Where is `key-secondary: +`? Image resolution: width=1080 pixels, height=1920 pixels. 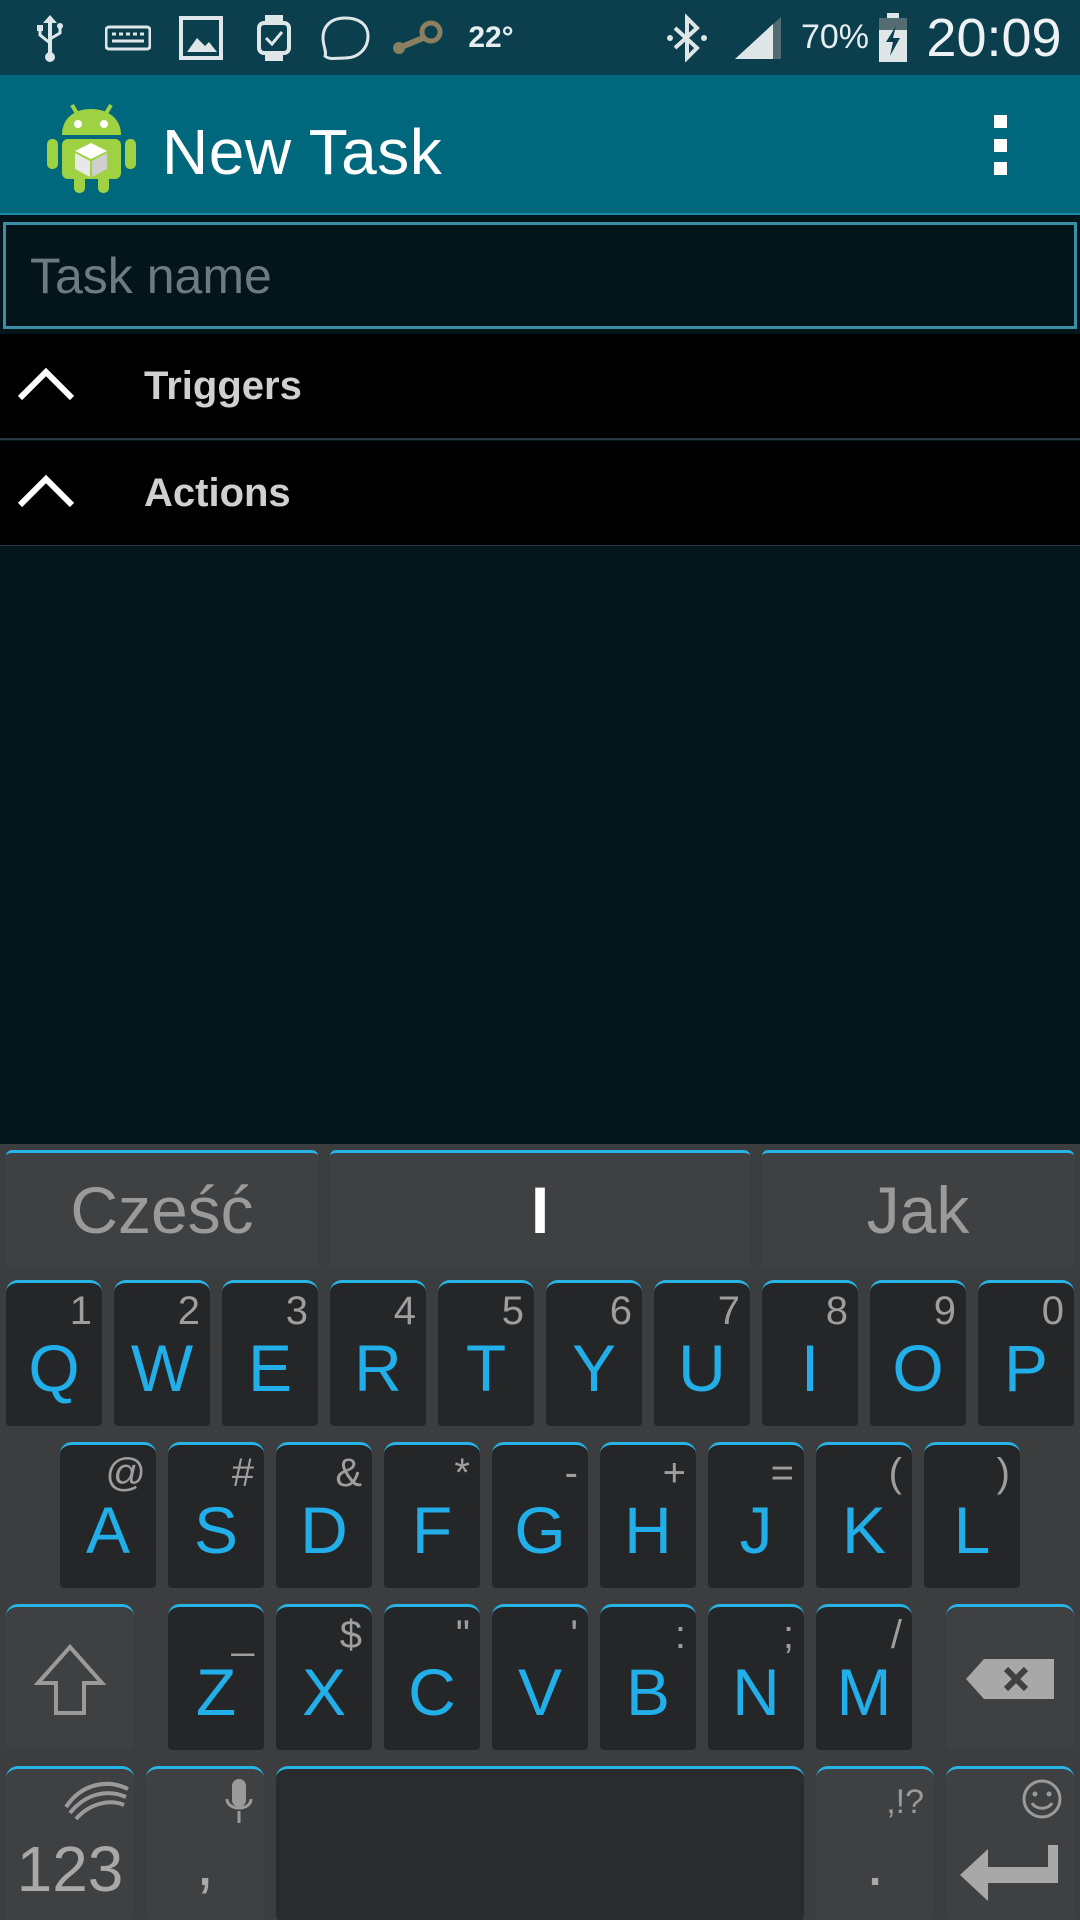
key-secondary: + is located at coordinates (674, 1473).